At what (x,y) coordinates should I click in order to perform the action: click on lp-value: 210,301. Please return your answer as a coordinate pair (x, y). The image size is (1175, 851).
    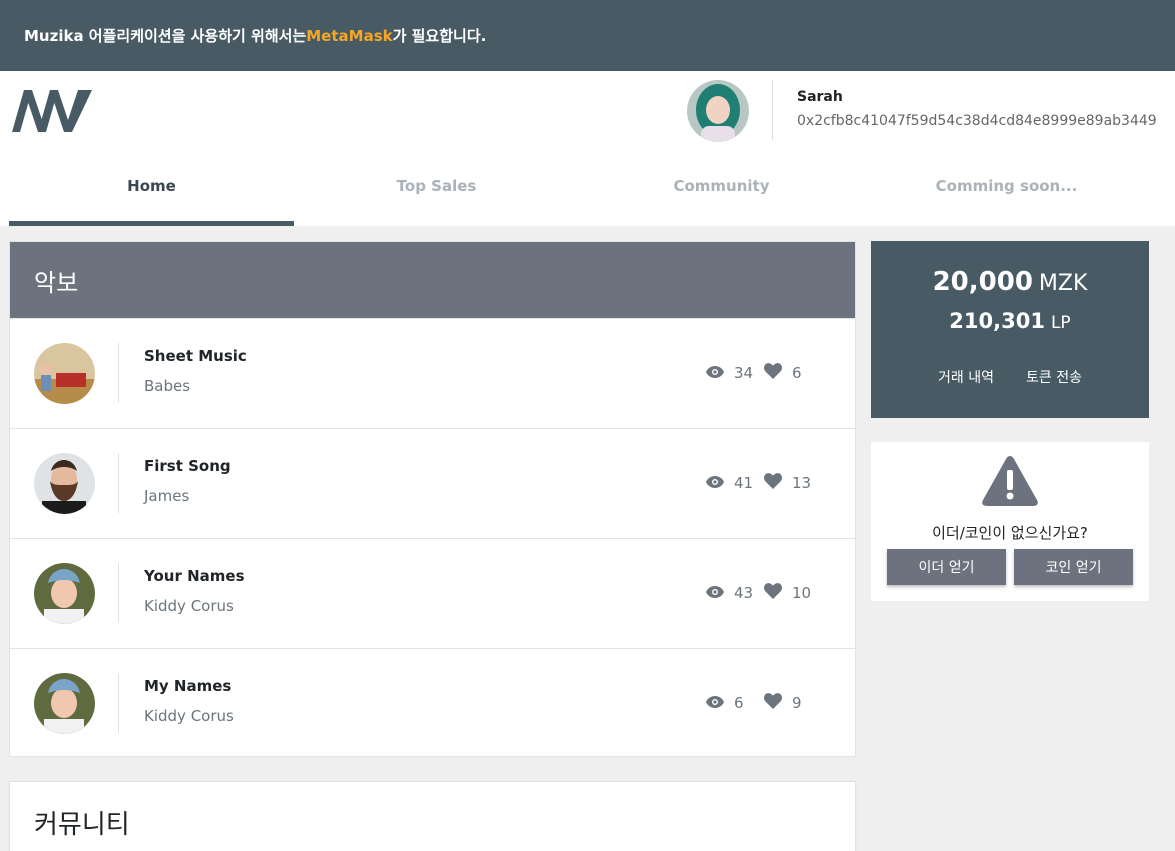
    Looking at the image, I should click on (997, 321).